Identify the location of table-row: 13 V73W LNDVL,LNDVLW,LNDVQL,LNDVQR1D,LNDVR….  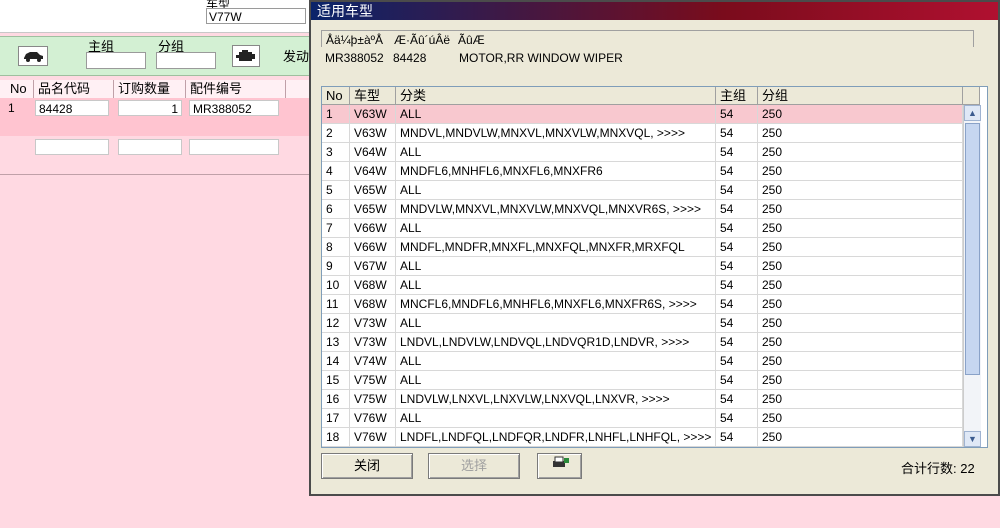
(642, 342).